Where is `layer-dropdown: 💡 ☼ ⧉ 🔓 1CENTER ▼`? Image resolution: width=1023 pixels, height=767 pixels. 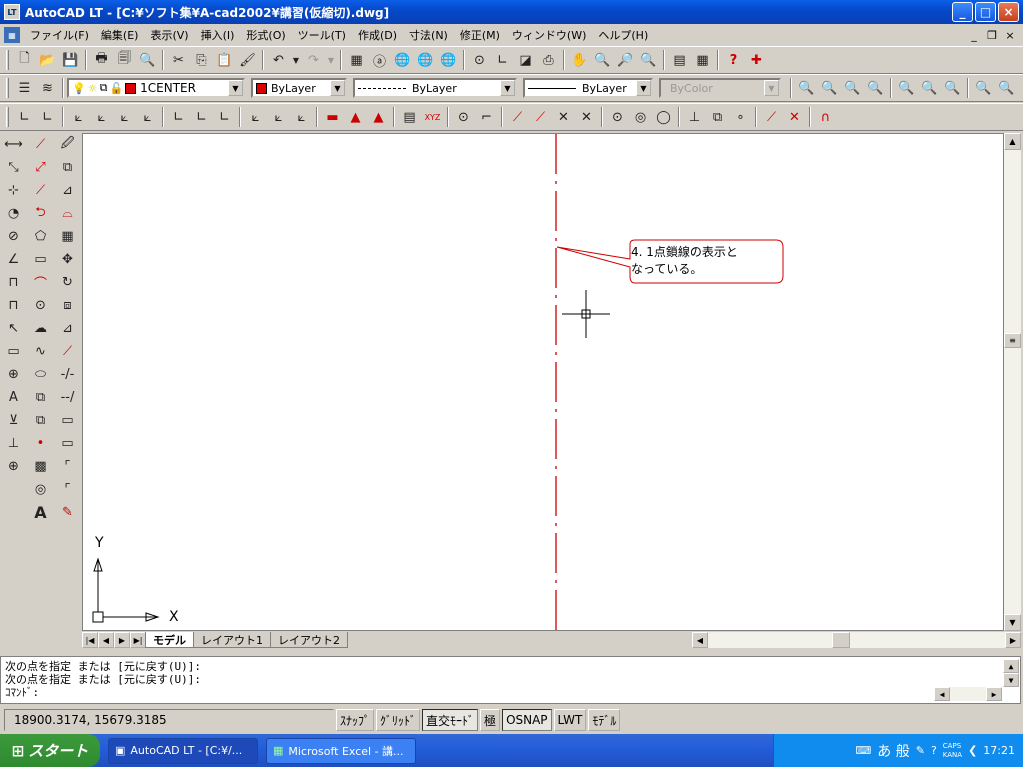
layer-dropdown: 💡 ☼ ⧉ 🔓 1CENTER ▼ is located at coordinates (156, 88).